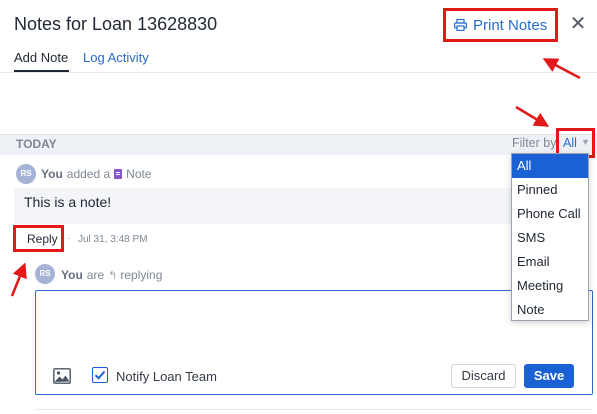  Describe the element at coordinates (141, 275) in the screenshot. I see `reply-status: replying` at that location.